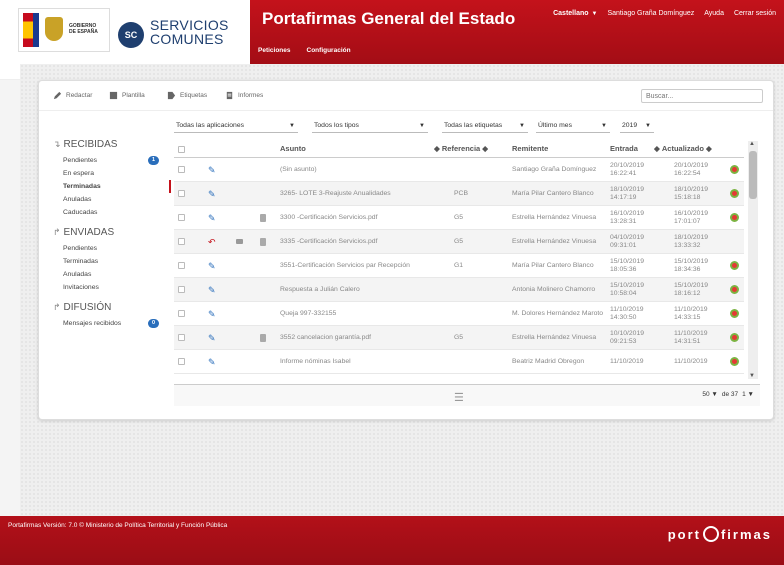  What do you see at coordinates (730, 394) in the screenshot?
I see `page-of-label: de 37` at bounding box center [730, 394].